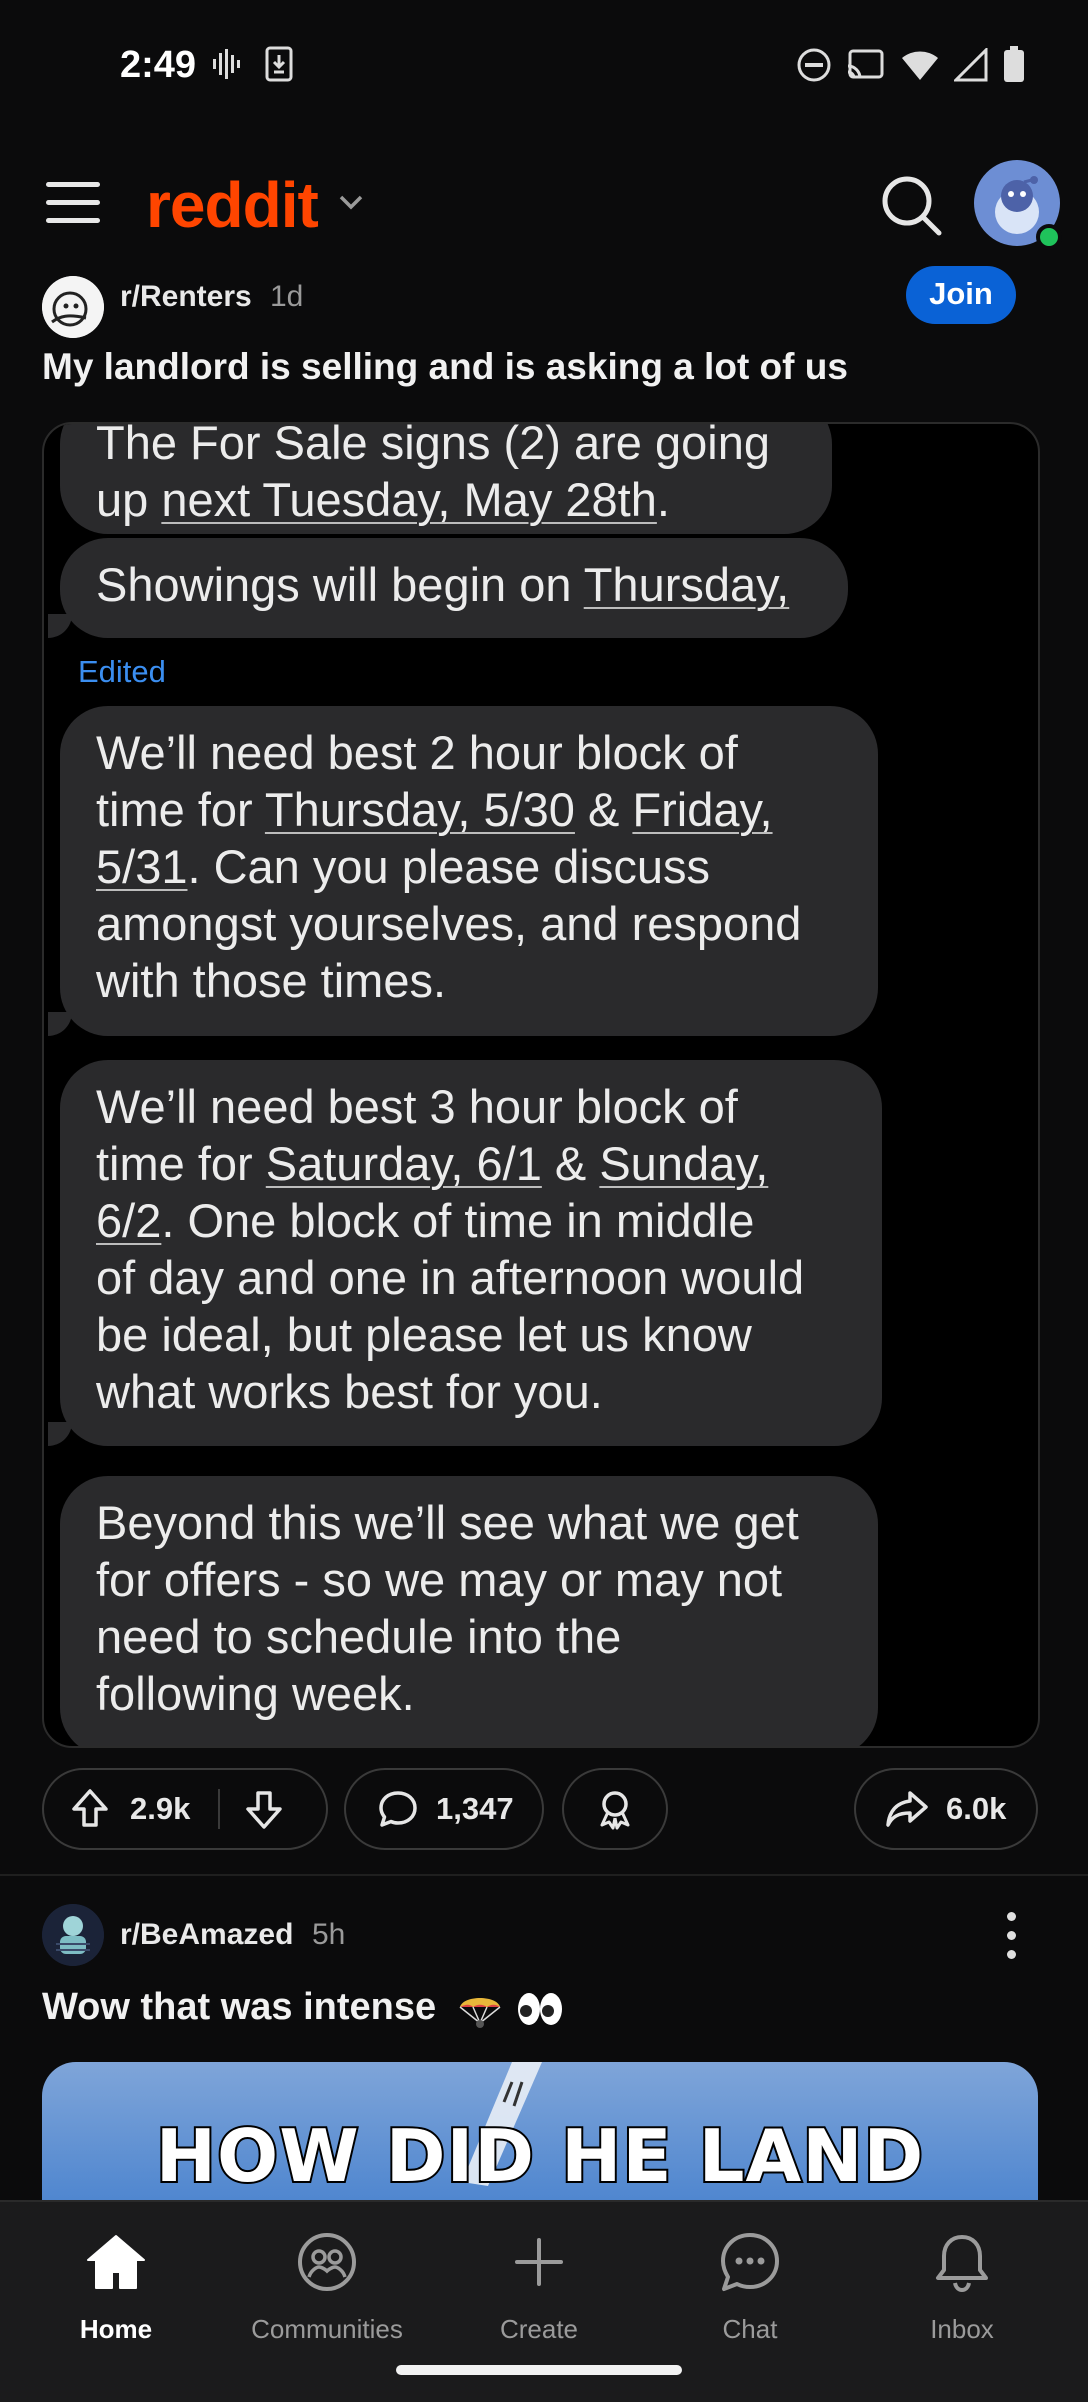 This screenshot has height=2402, width=1088. What do you see at coordinates (279, 64) in the screenshot?
I see `download-notification-icon` at bounding box center [279, 64].